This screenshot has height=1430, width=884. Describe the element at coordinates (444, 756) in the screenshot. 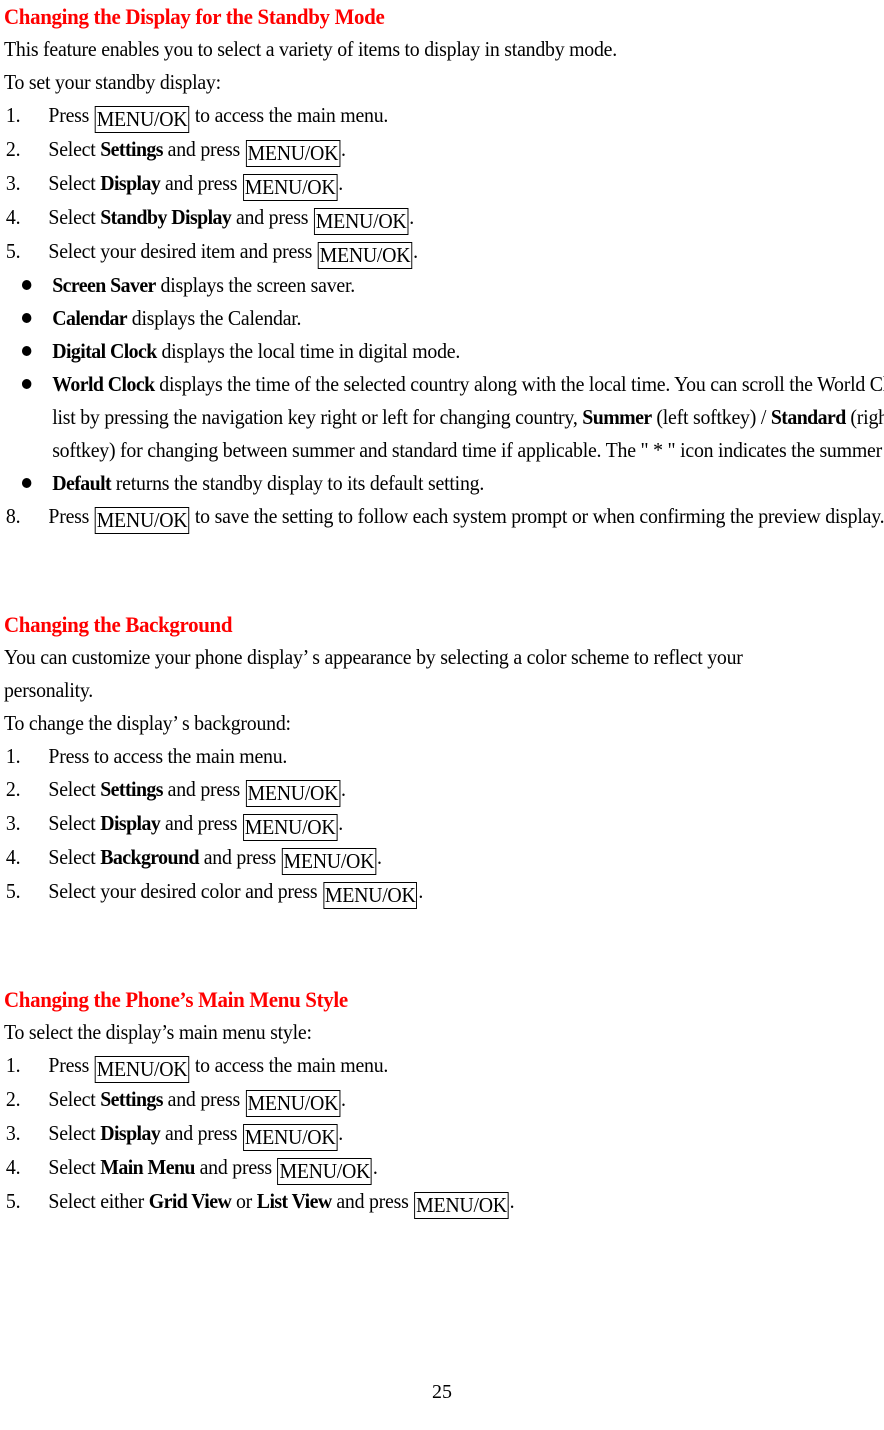

I see `step-item: 1. Press to access the main menu.` at that location.